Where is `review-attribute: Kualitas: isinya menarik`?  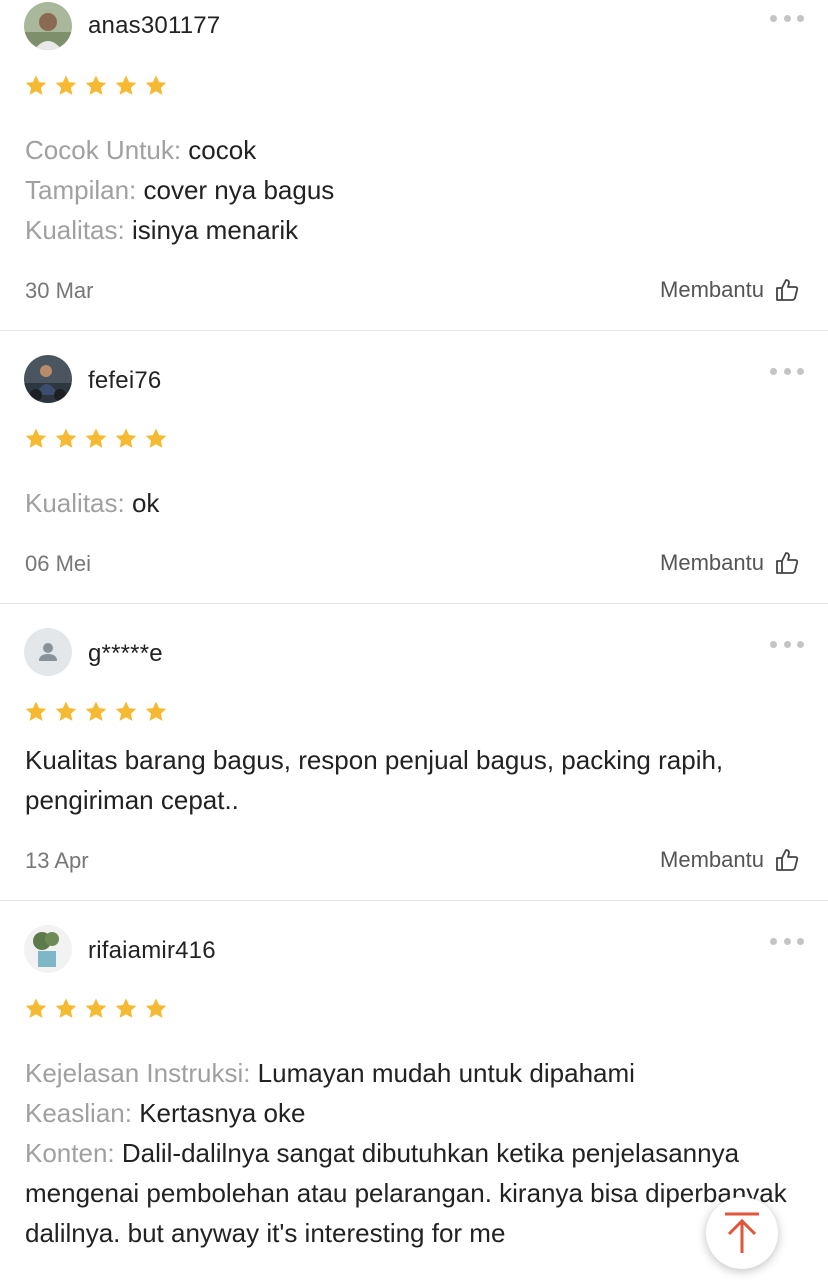
review-attribute: Kualitas: isinya menarik is located at coordinates (162, 230).